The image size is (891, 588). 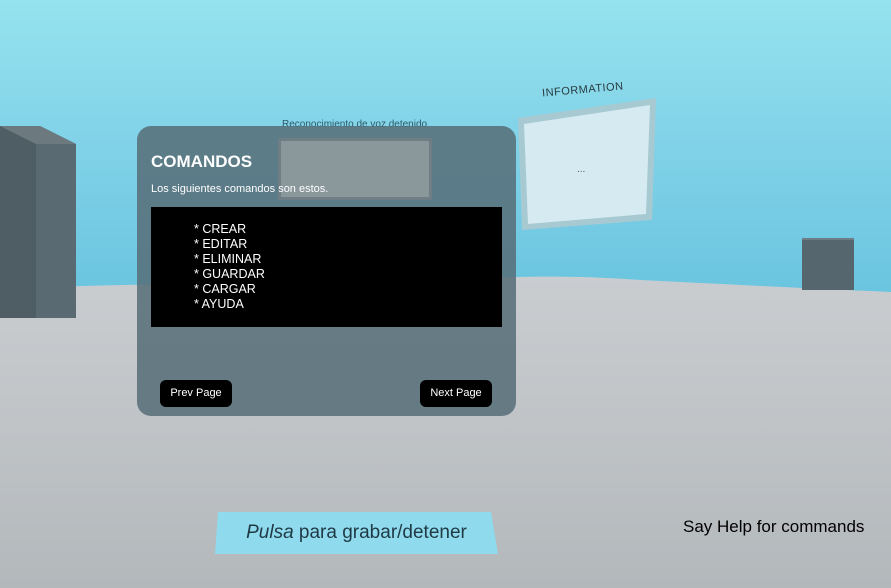 What do you see at coordinates (774, 526) in the screenshot?
I see `help-hint-text: Say Help for commands` at bounding box center [774, 526].